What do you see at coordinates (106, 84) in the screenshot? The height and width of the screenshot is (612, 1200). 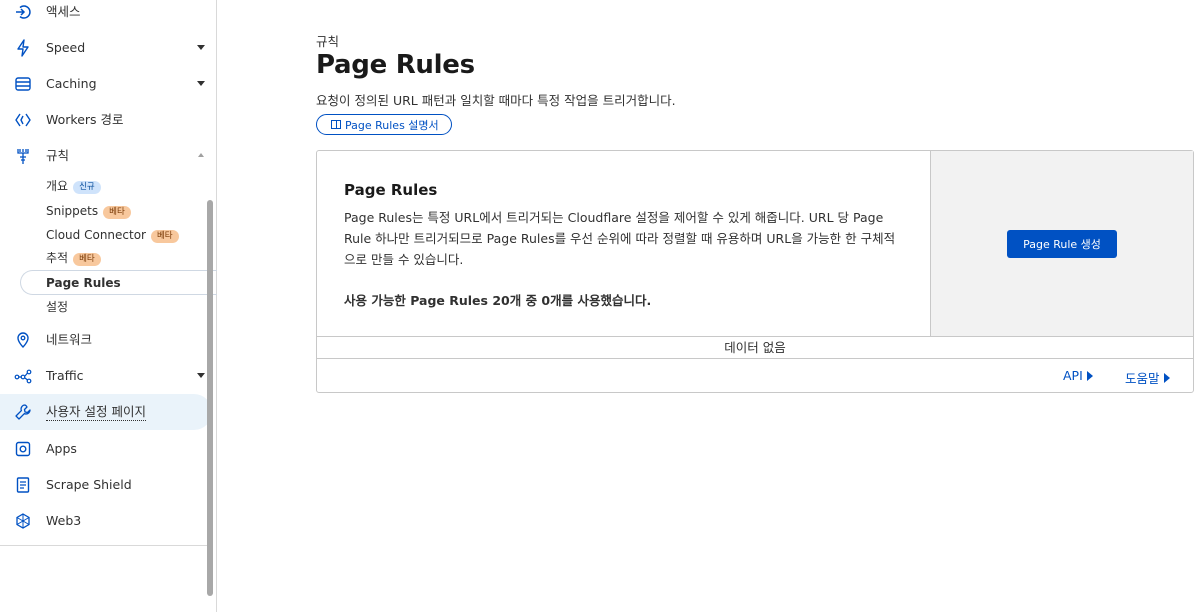 I see `sidebar-item-caching: Caching` at bounding box center [106, 84].